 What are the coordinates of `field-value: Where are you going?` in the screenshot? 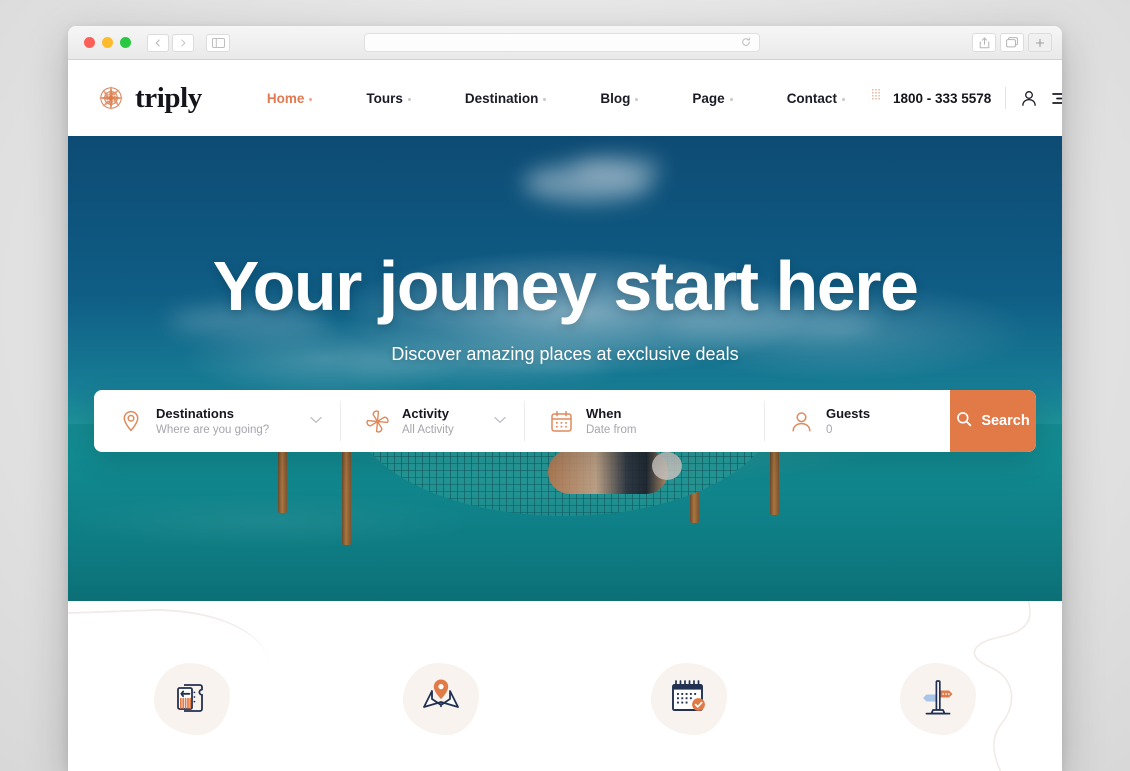 It's located at (213, 430).